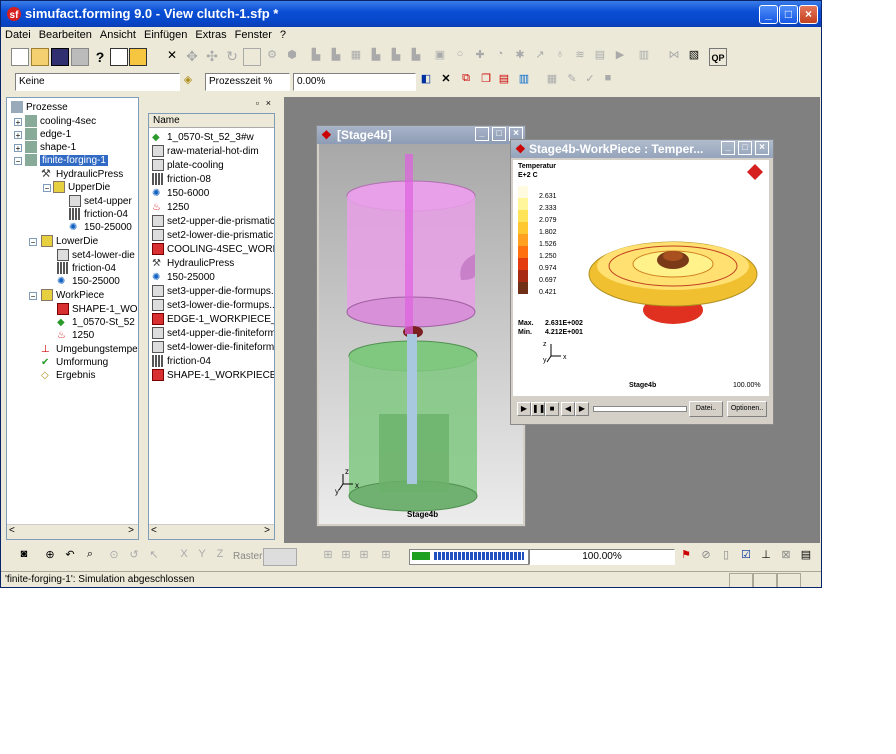 This screenshot has height=754, width=896. I want to click on flag-icon: ⚑, so click(686, 557).